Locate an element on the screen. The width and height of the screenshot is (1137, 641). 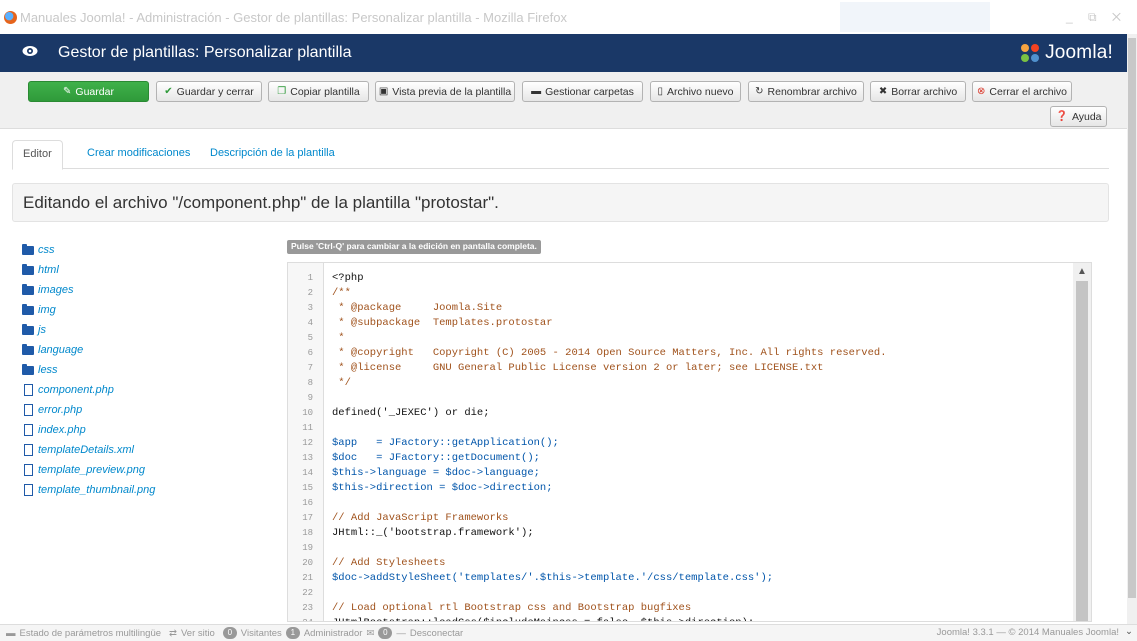
code-line: 15 $this->direction = $doc->direction; is located at coordinates (687, 488).